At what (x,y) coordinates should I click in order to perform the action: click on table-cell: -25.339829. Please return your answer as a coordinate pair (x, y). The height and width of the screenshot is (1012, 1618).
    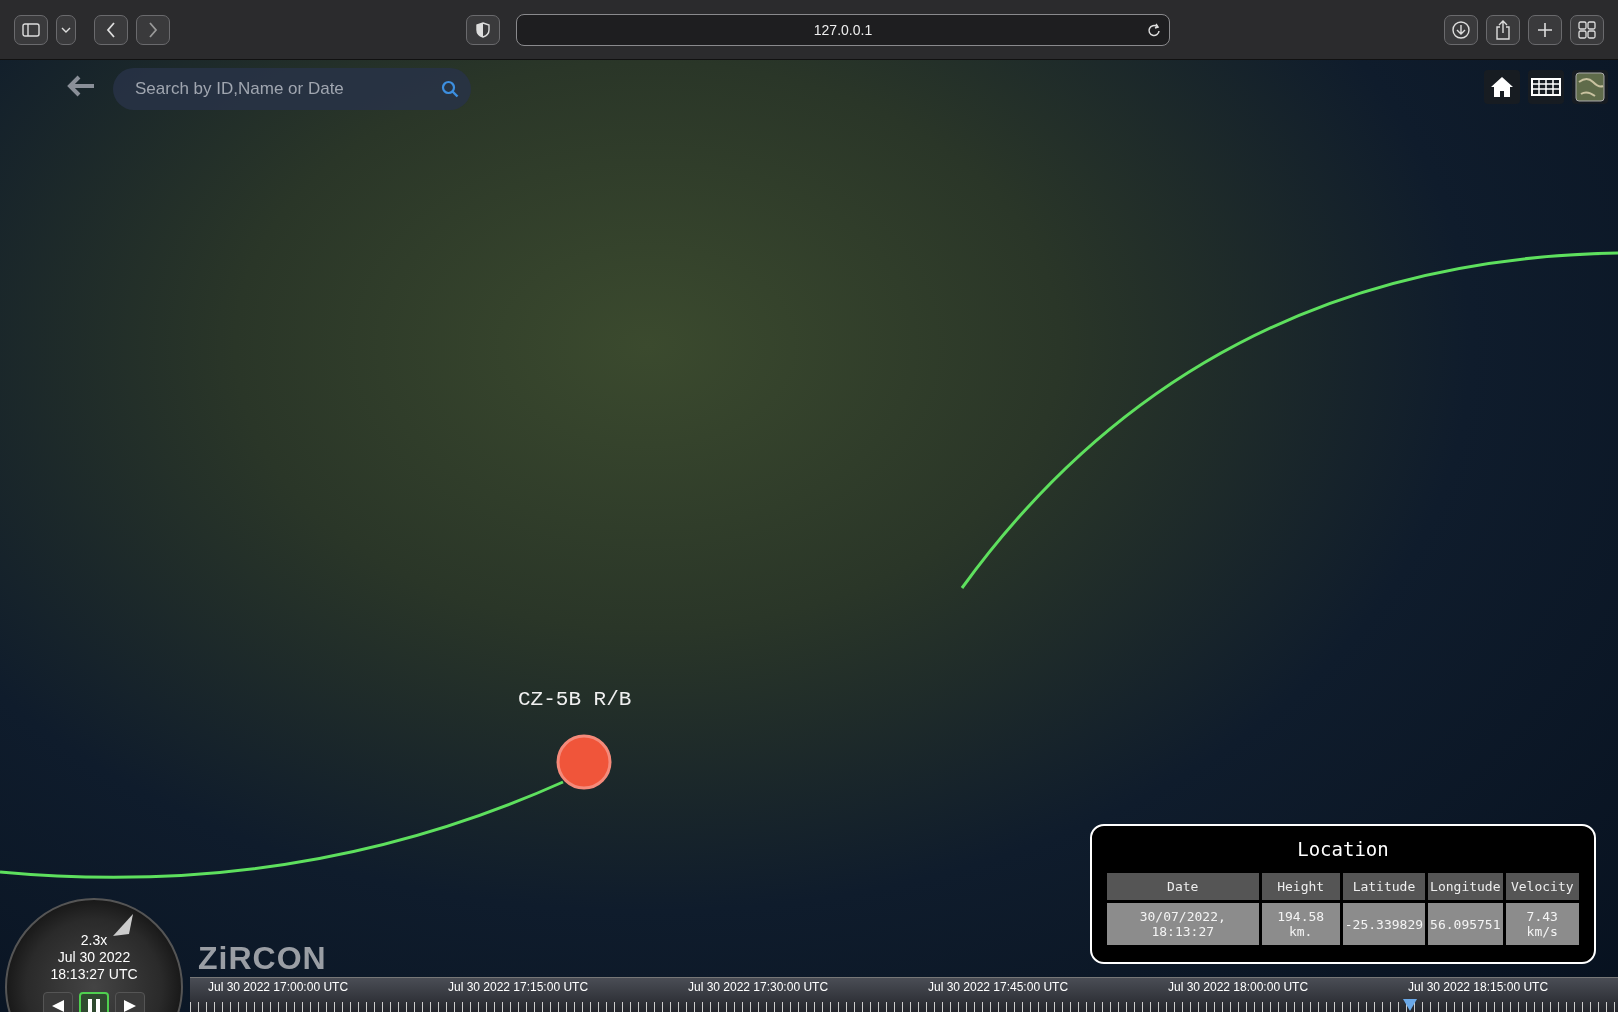
    Looking at the image, I should click on (1384, 924).